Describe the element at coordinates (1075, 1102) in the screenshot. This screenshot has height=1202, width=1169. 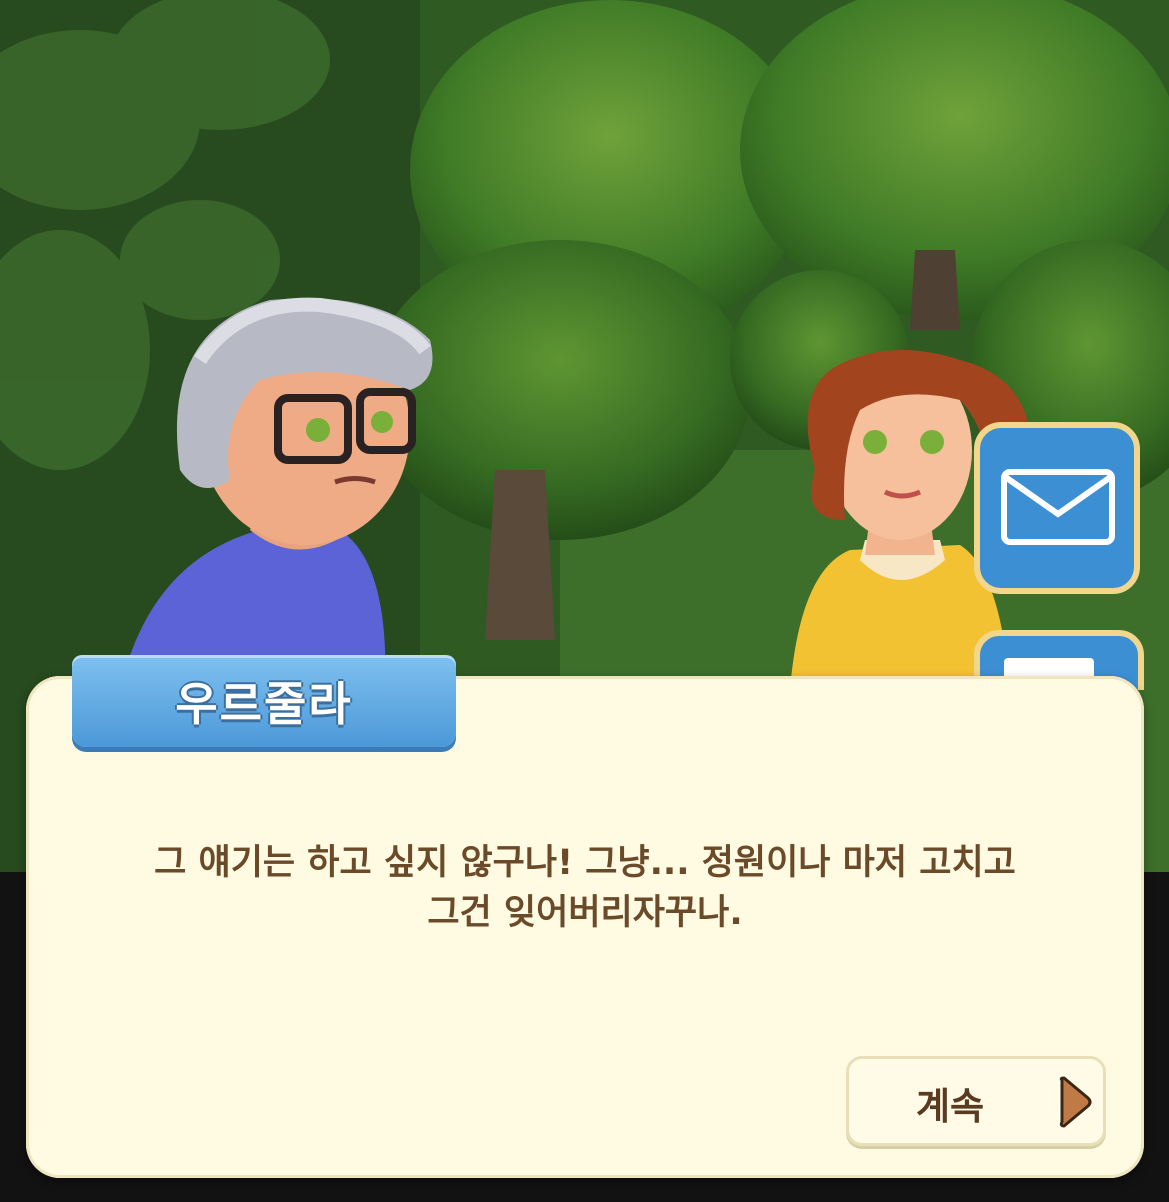
I see `play-arrow-icon` at that location.